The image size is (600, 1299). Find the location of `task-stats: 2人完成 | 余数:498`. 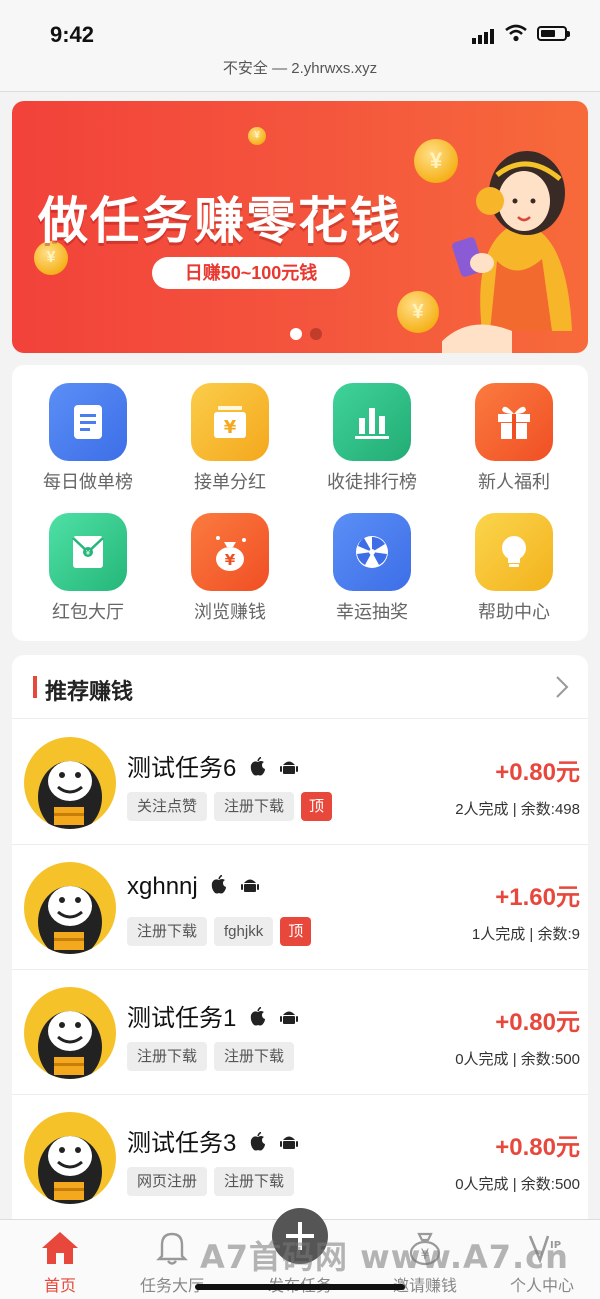

task-stats: 2人完成 | 余数:498 is located at coordinates (517, 809).